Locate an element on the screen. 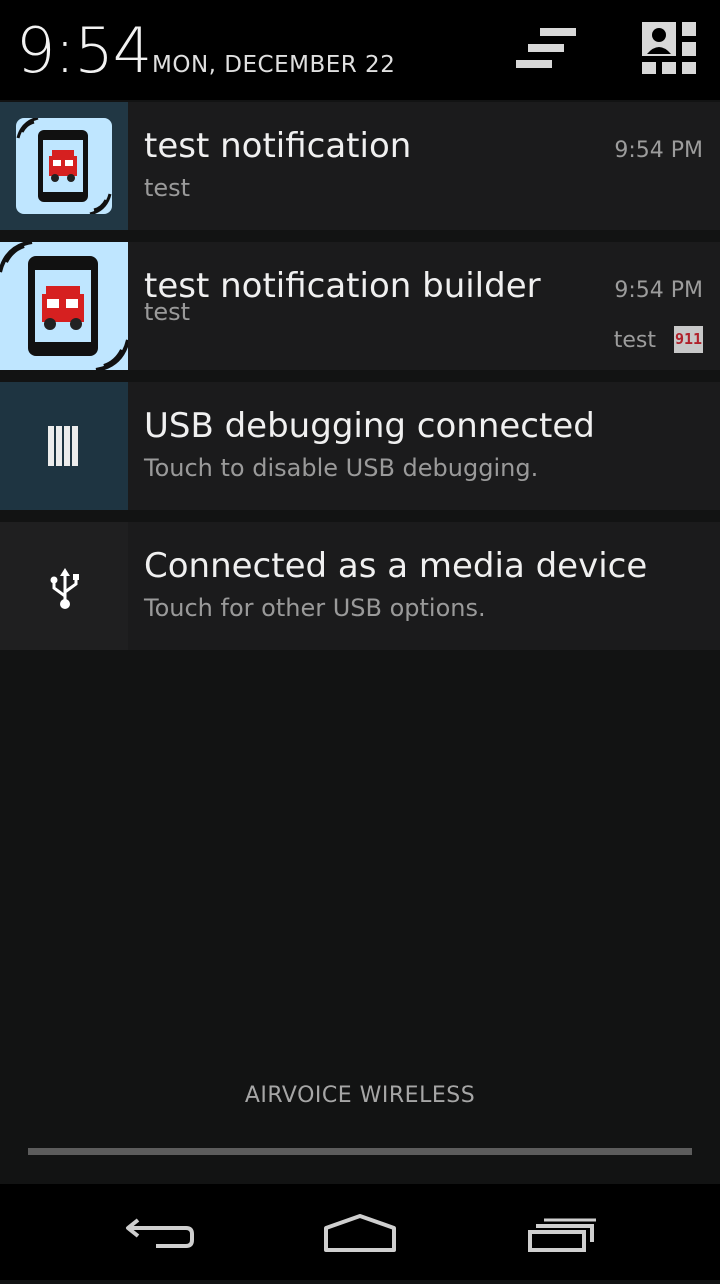 The width and height of the screenshot is (720, 1284). back-icon is located at coordinates (160, 1233).